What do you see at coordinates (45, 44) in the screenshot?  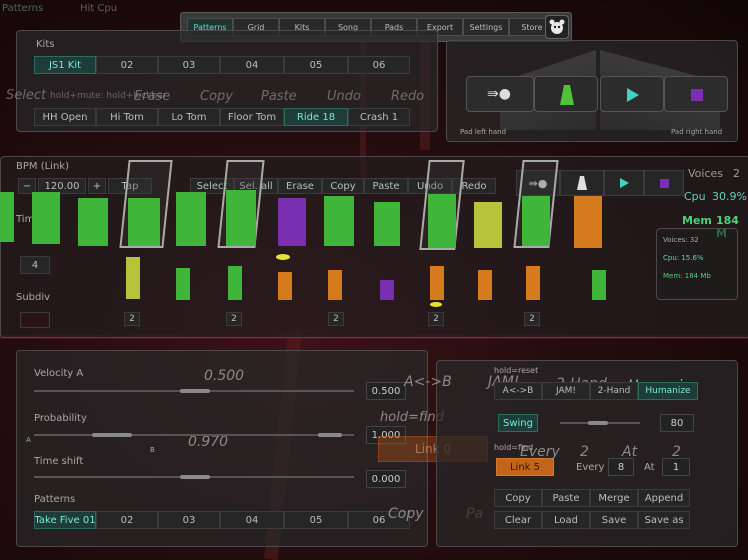 I see `kits-label: Kits` at bounding box center [45, 44].